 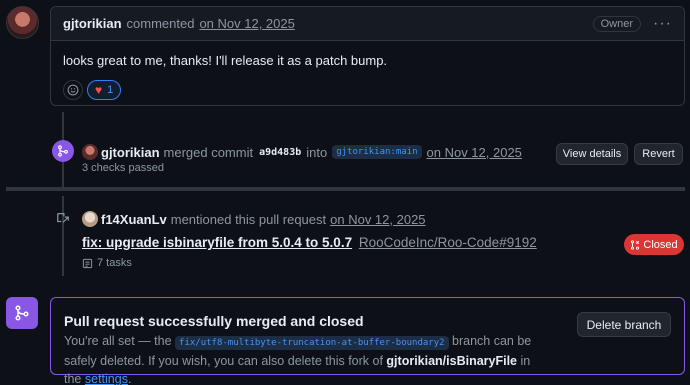 I want to click on merged-event-badge, so click(x=63, y=151).